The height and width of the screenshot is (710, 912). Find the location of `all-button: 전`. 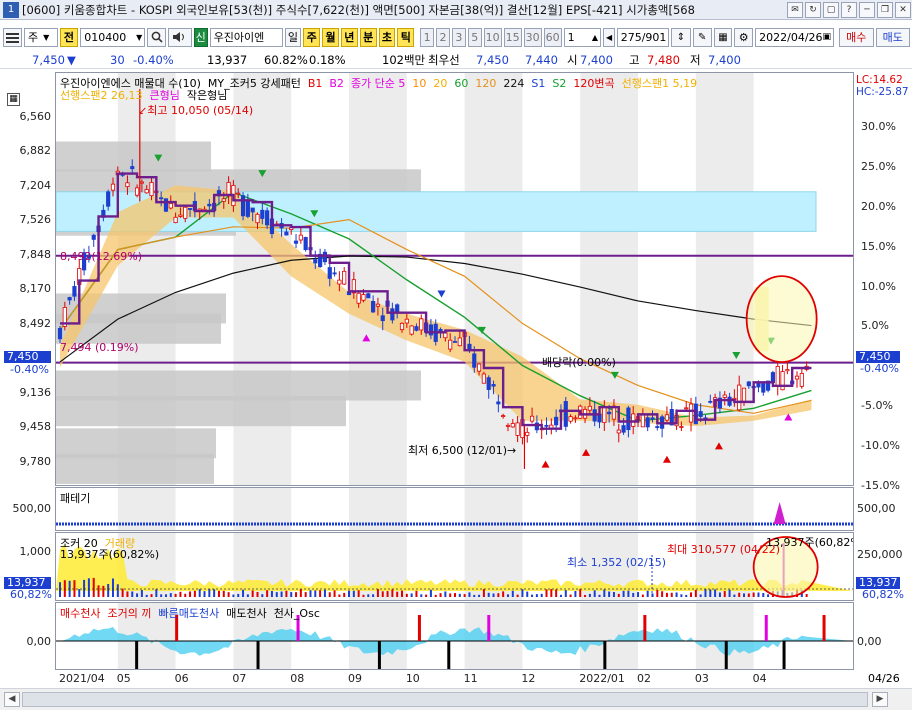

all-button: 전 is located at coordinates (69, 37).